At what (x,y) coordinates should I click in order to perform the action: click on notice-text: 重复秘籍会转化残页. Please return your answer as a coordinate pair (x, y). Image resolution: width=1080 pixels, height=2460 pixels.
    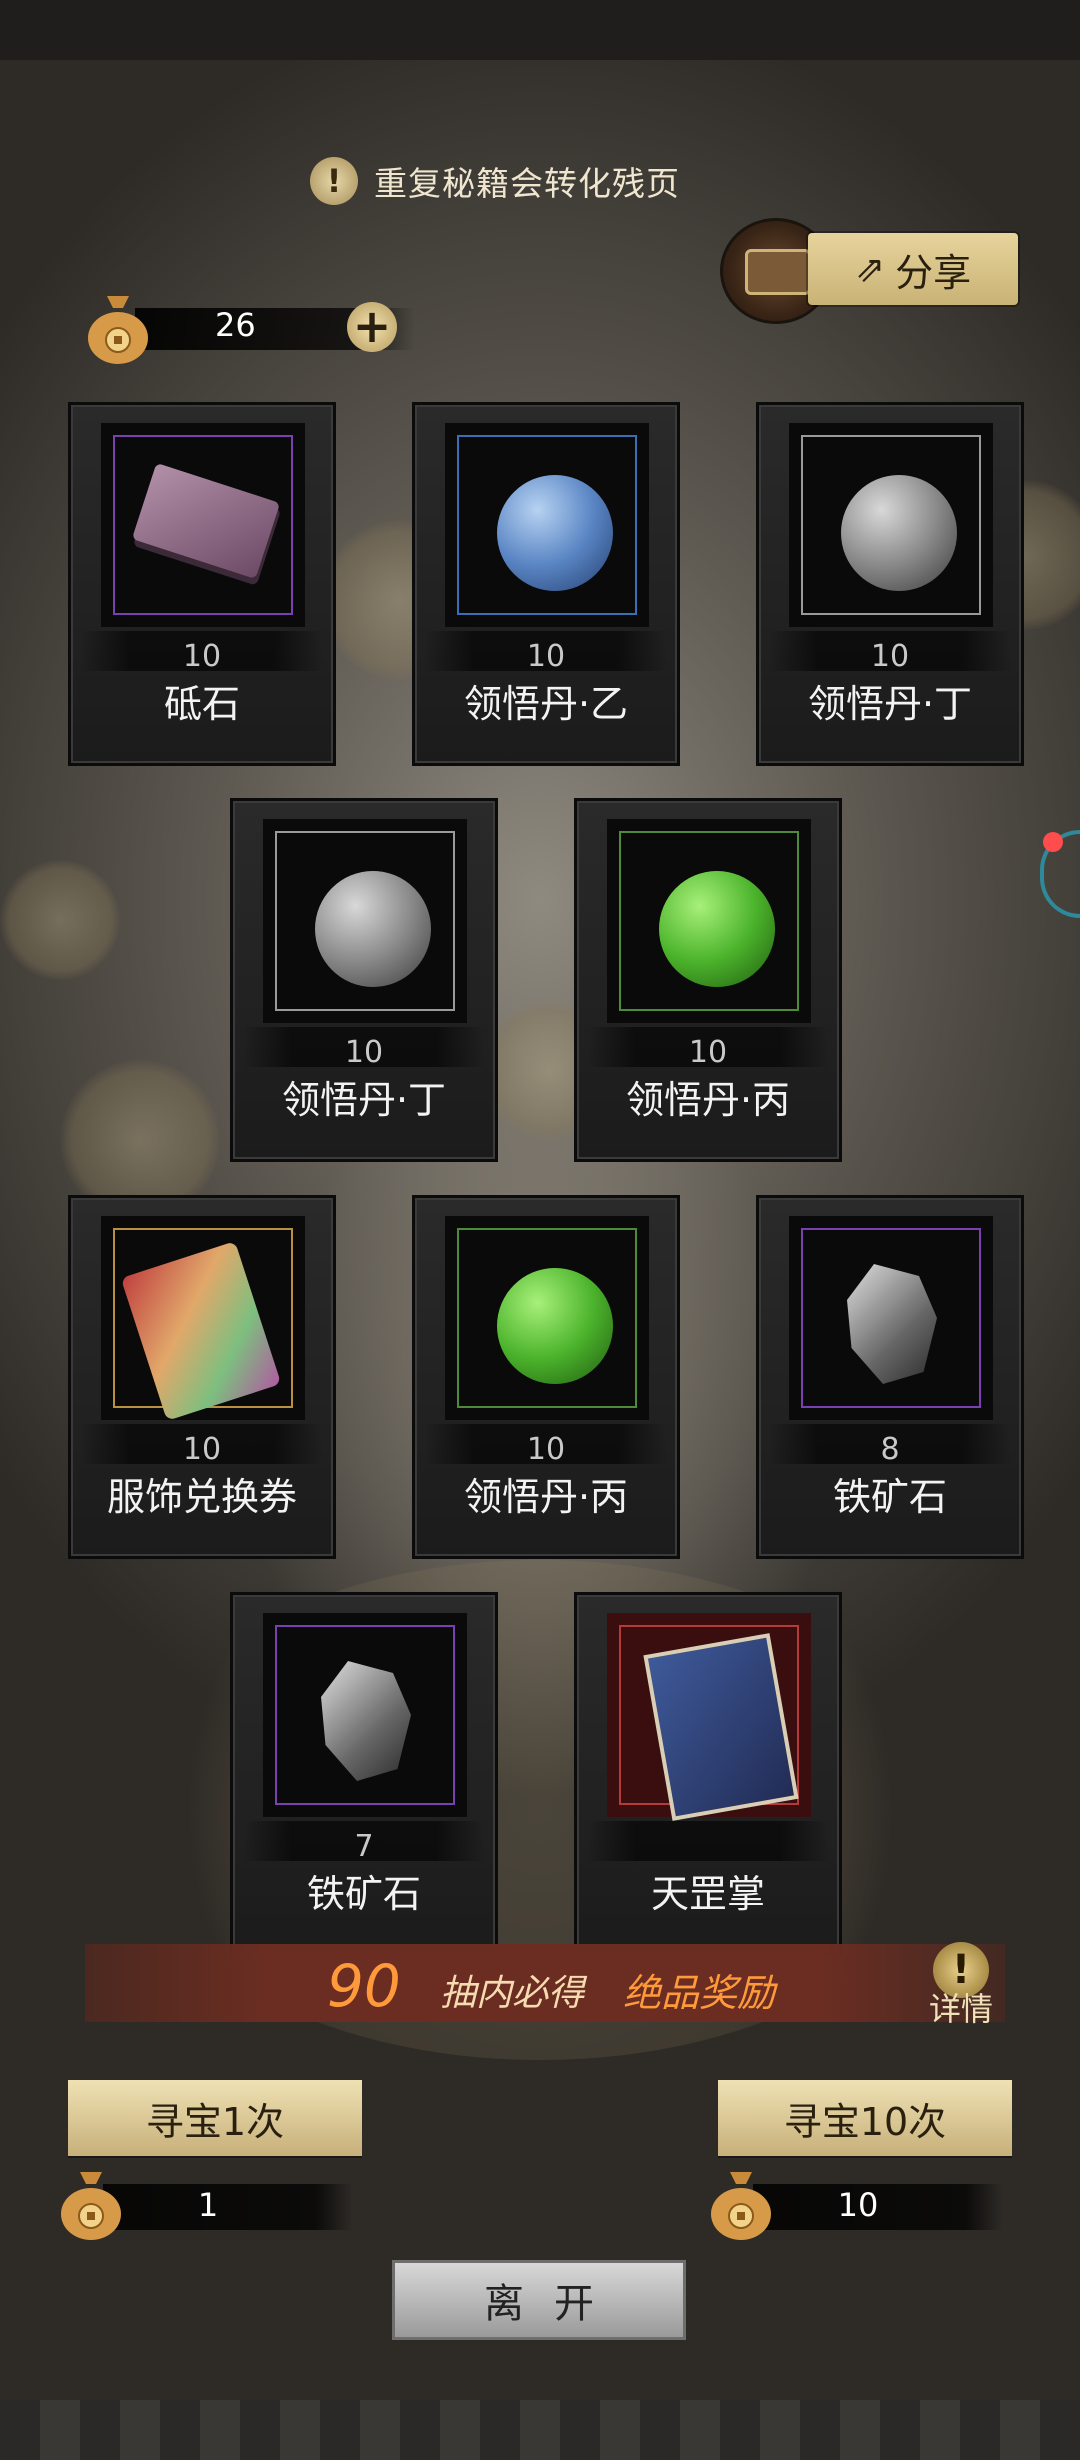
    Looking at the image, I should click on (527, 183).